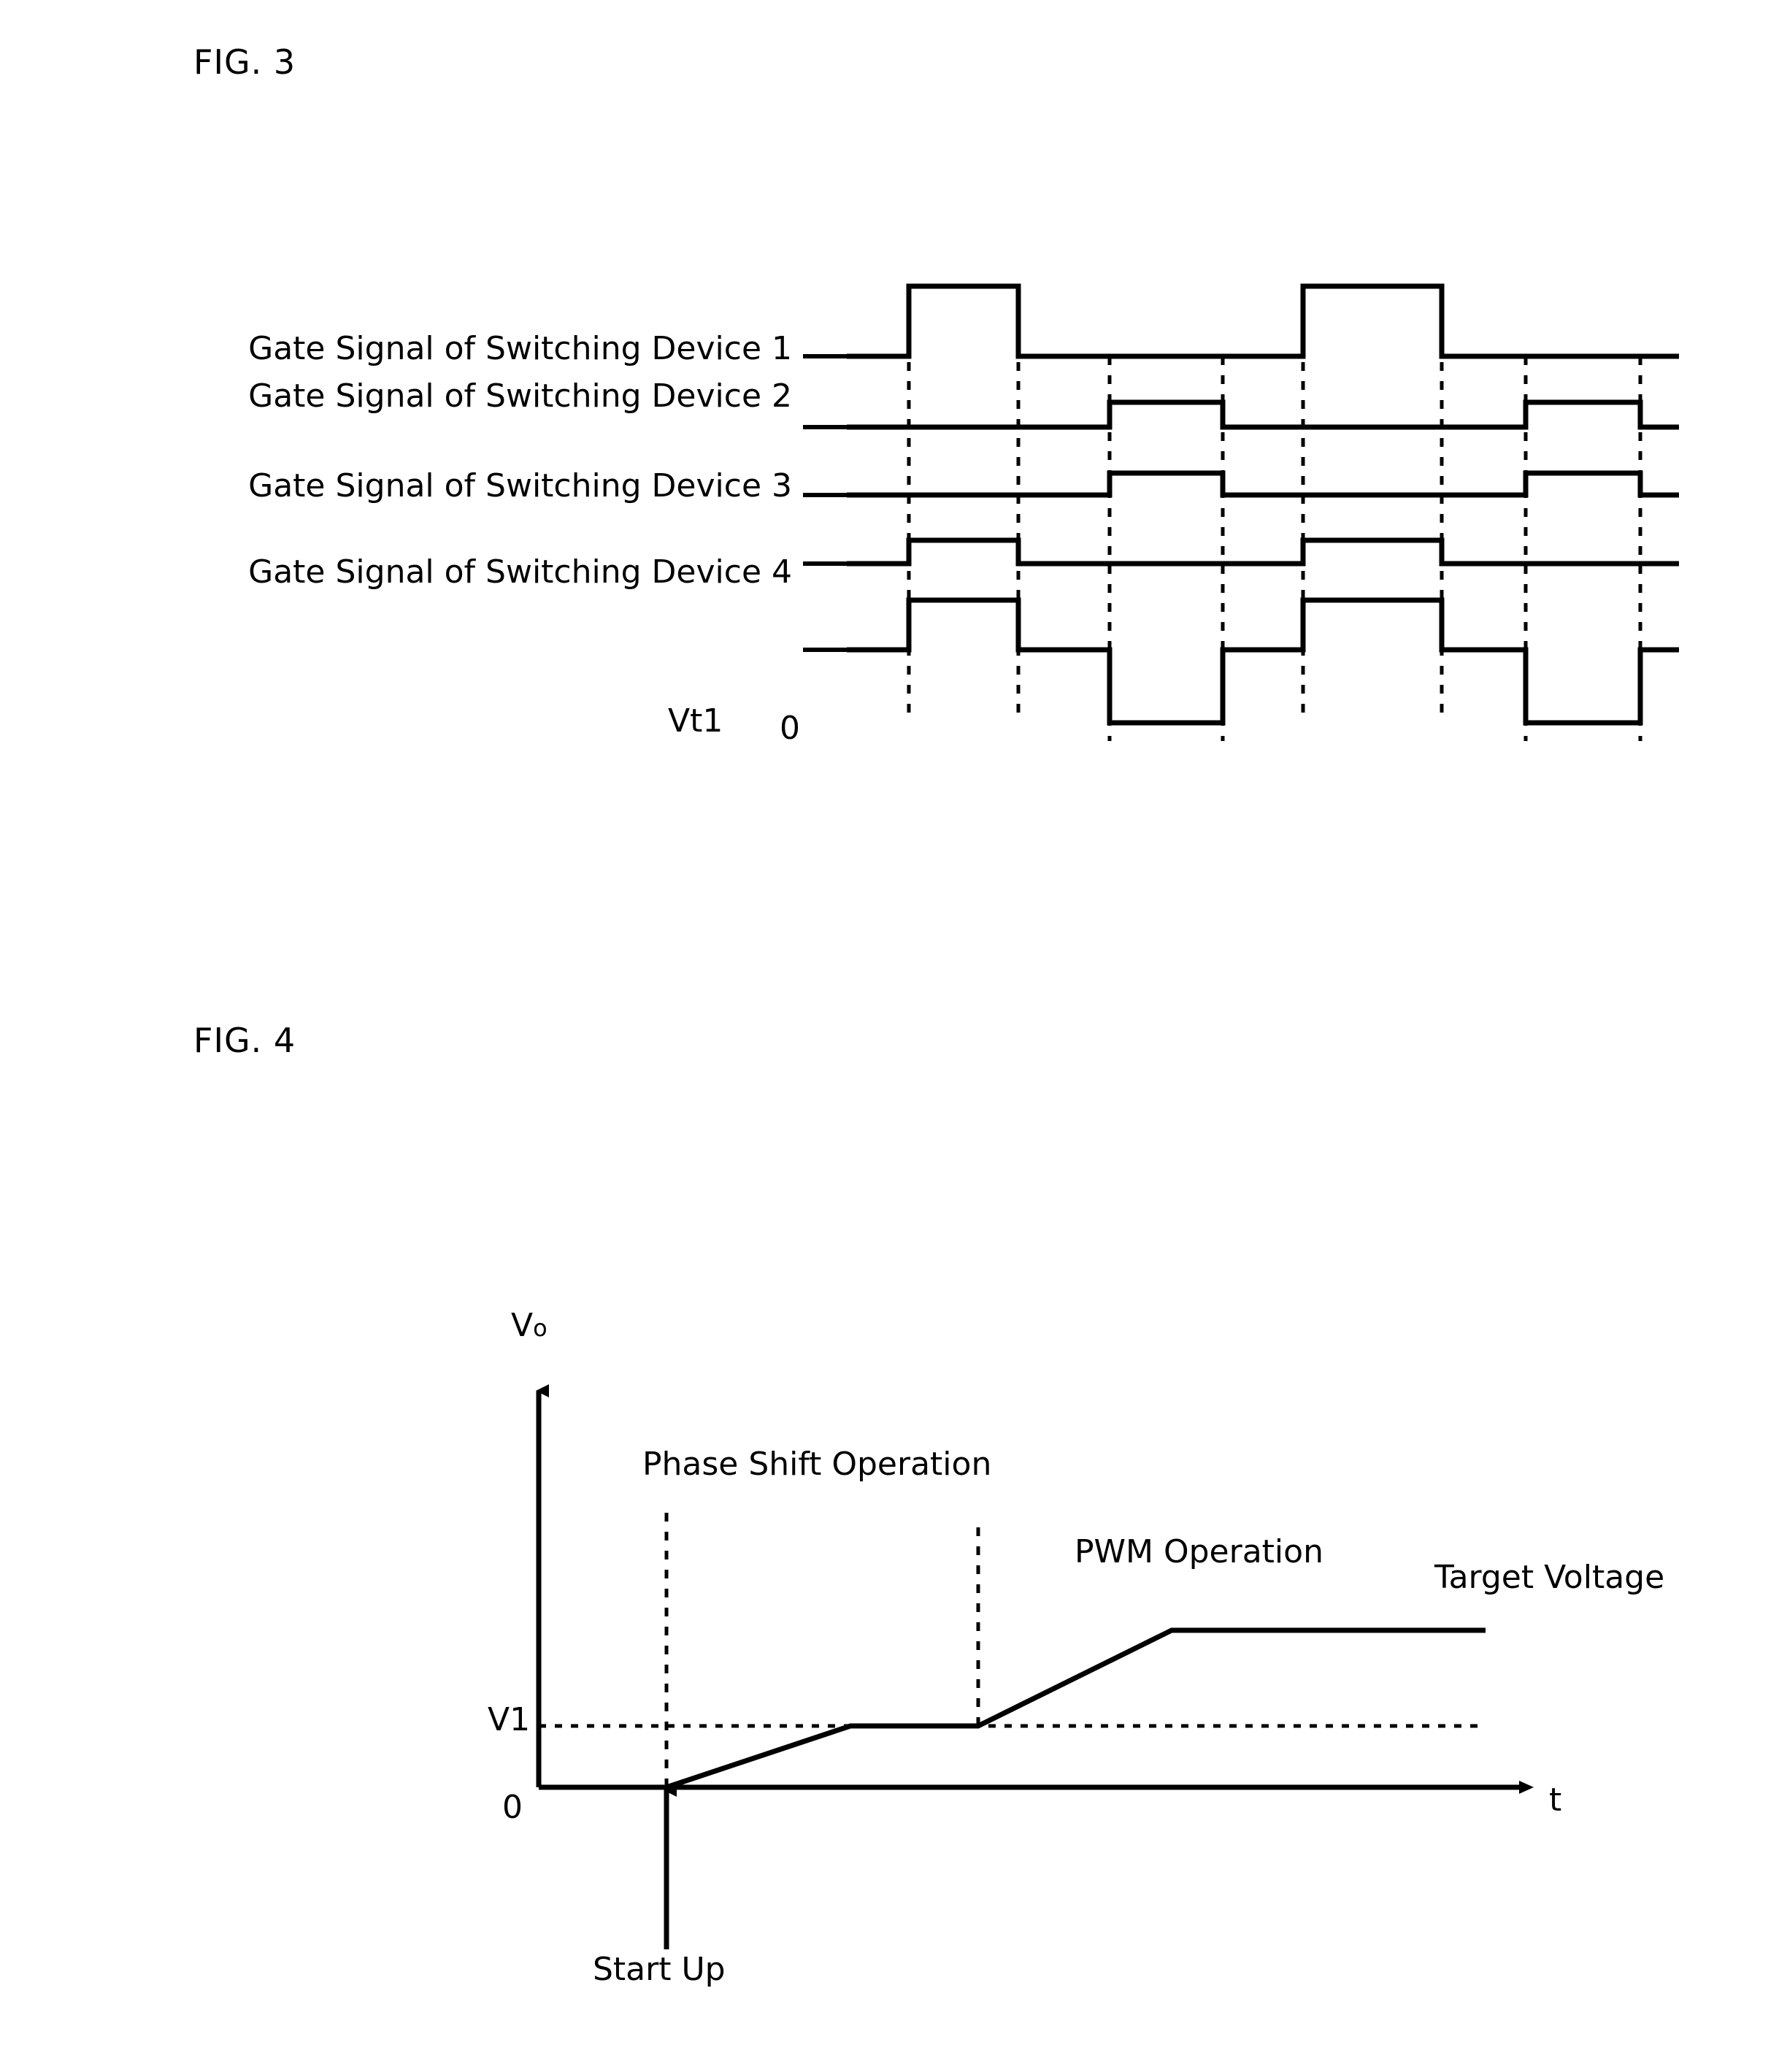 The width and height of the screenshot is (1779, 2072). What do you see at coordinates (790, 728) in the screenshot?
I see `vt1-zero-label: 0` at bounding box center [790, 728].